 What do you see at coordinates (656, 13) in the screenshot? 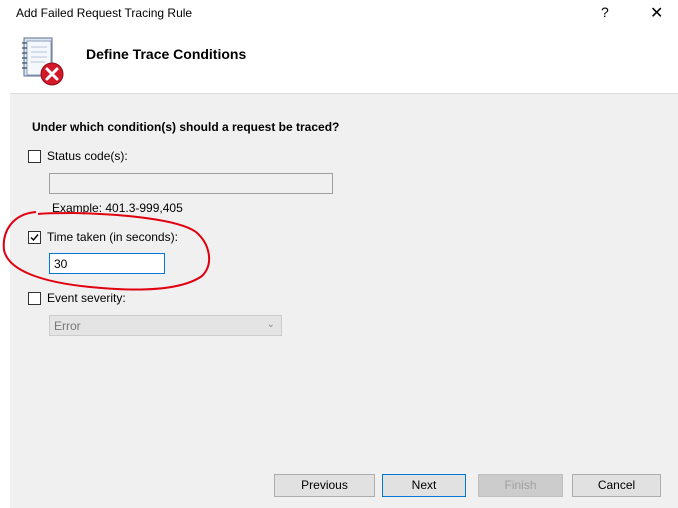
I see `close-button: ✕` at bounding box center [656, 13].